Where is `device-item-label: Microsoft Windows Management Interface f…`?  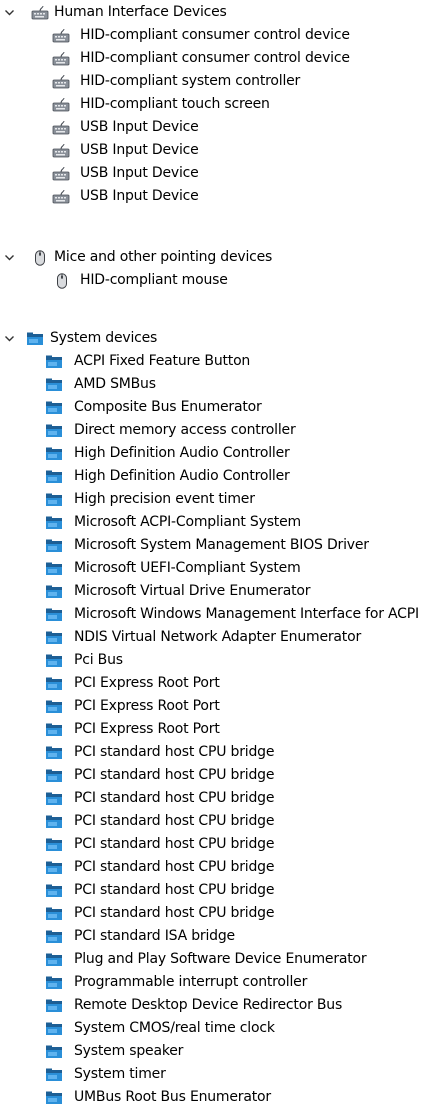
device-item-label: Microsoft Windows Management Interface f… is located at coordinates (246, 614).